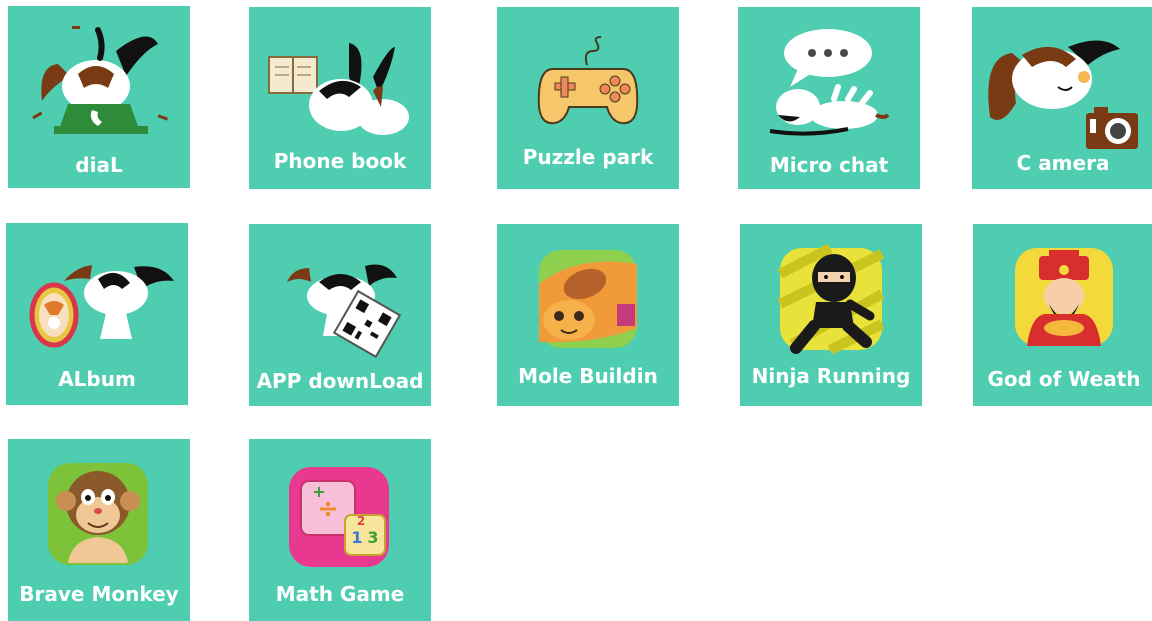 The image size is (1152, 621). What do you see at coordinates (101, 306) in the screenshot?
I see `dog-album-icon` at bounding box center [101, 306].